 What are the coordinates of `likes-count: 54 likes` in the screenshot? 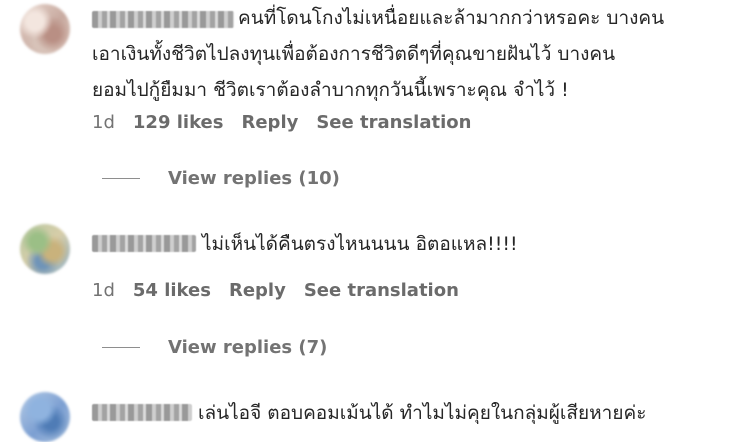 It's located at (172, 291).